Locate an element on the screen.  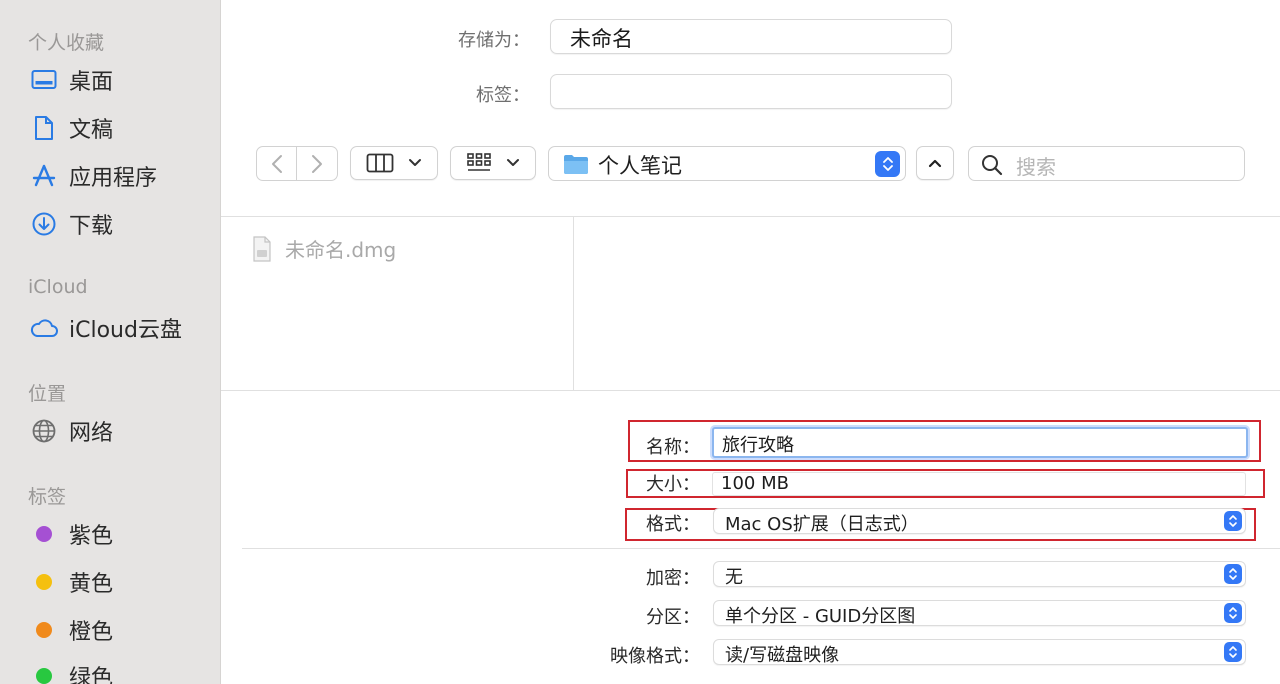
folder-icon is located at coordinates (576, 164).